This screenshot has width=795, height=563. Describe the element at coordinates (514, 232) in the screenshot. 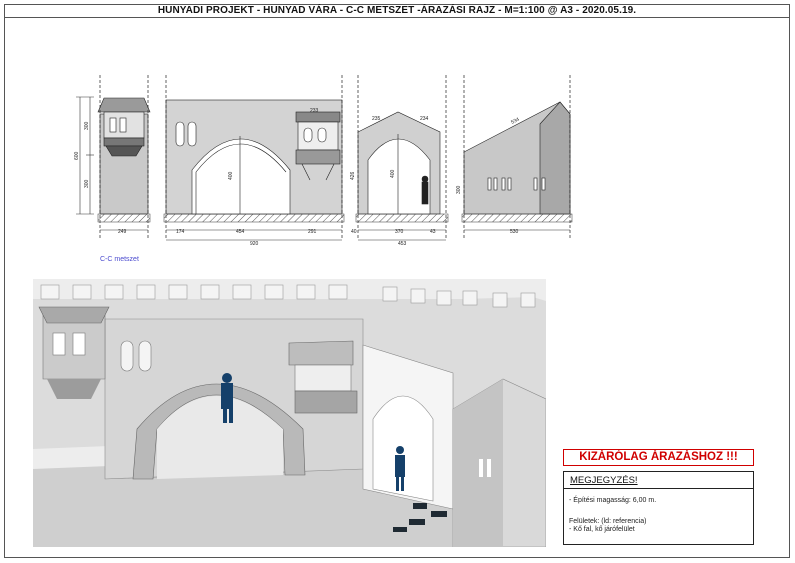

I see `dim-530: 530` at that location.